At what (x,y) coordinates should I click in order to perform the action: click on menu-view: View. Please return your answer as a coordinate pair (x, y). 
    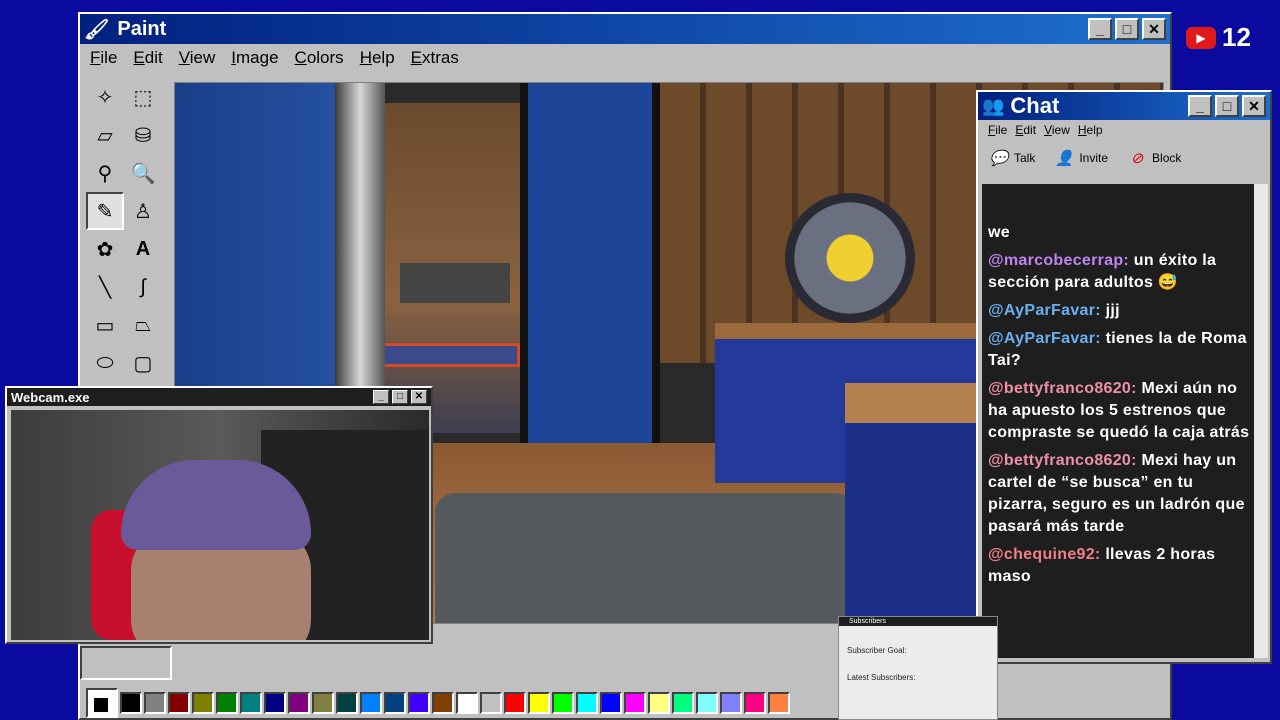
    Looking at the image, I should click on (197, 58).